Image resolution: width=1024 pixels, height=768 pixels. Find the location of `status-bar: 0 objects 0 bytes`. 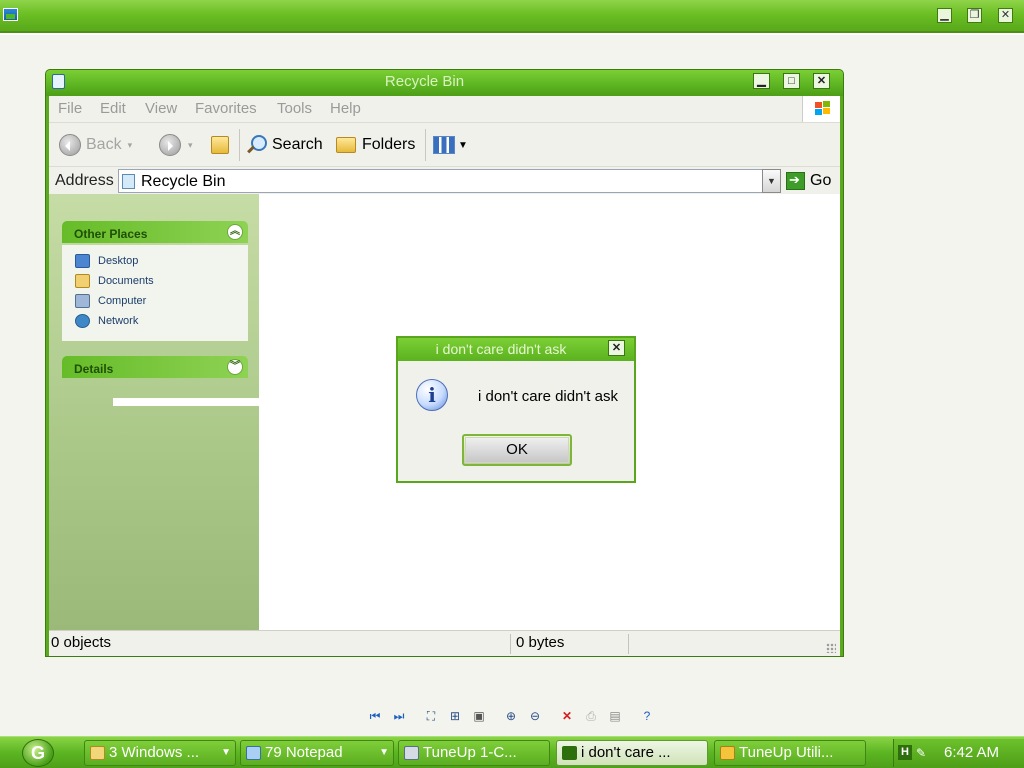

status-bar: 0 objects 0 bytes is located at coordinates (444, 643).